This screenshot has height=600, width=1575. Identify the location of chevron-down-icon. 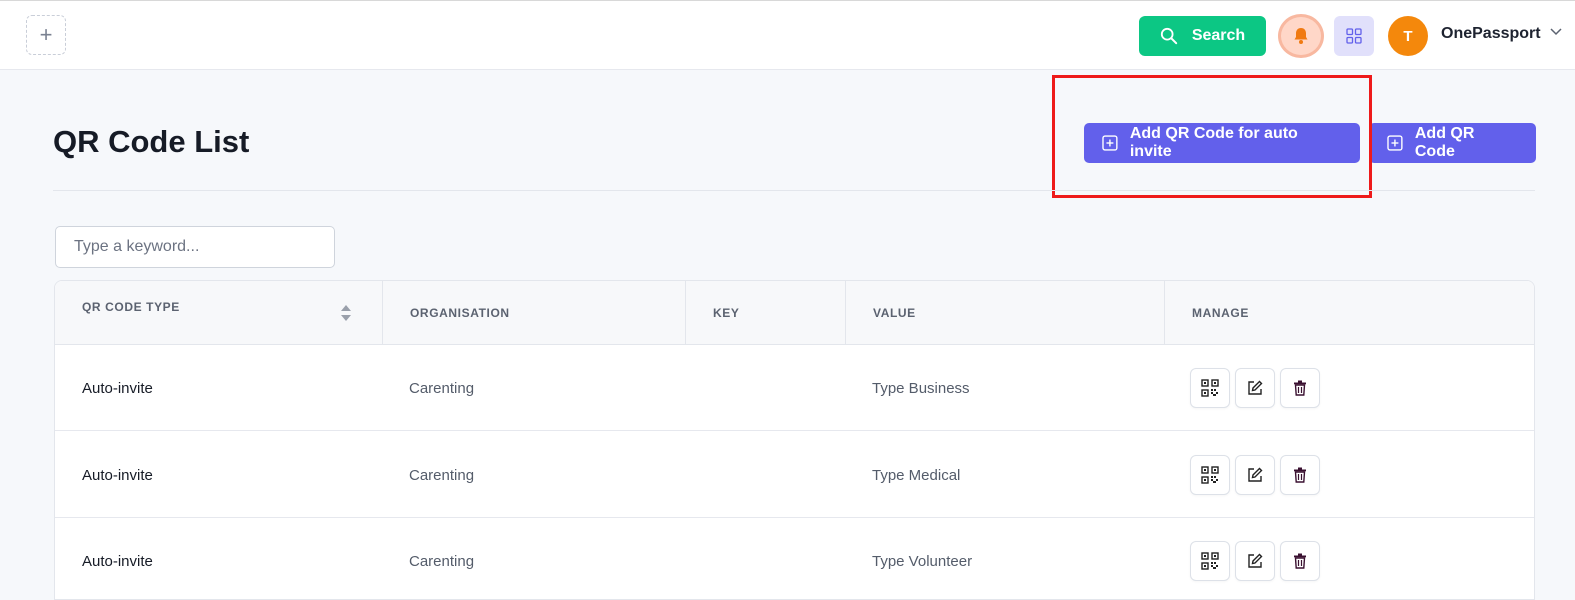
(1556, 32).